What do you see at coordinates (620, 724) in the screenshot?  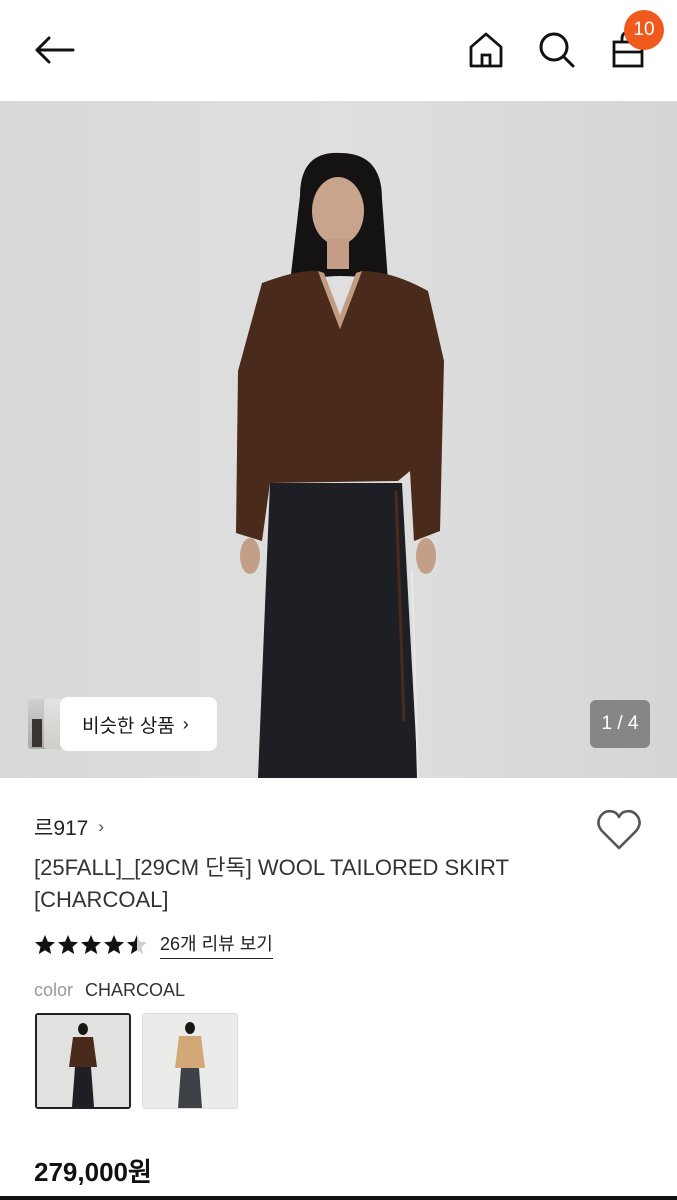 I see `image-counter: 1 / 4` at bounding box center [620, 724].